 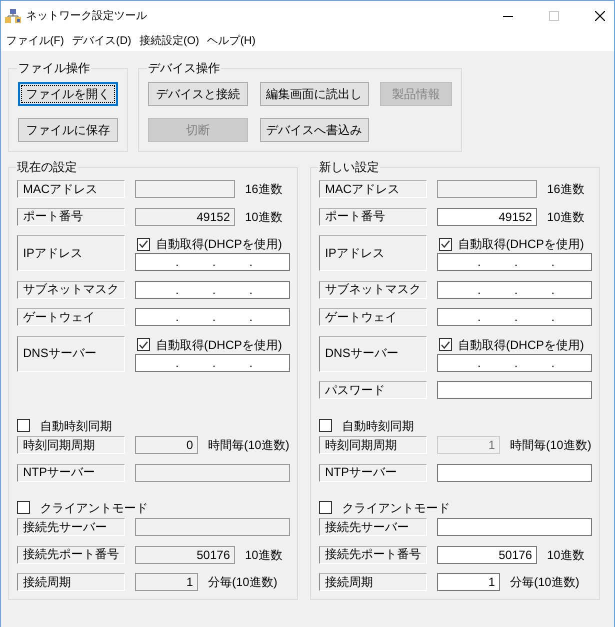 What do you see at coordinates (71, 582) in the screenshot?
I see `field-label: 接続周期` at bounding box center [71, 582].